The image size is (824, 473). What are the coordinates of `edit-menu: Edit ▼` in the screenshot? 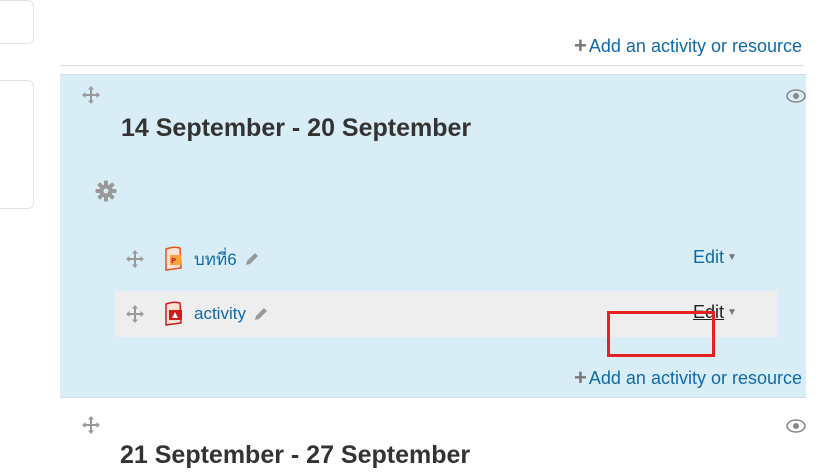 It's located at (715, 257).